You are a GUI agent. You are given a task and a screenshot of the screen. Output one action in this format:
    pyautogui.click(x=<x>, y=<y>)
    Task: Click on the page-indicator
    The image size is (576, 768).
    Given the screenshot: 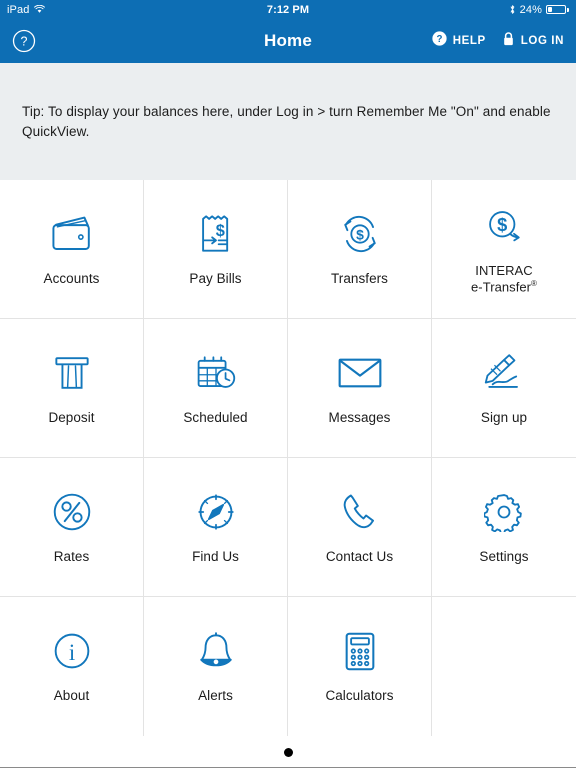 What is the action you would take?
    pyautogui.click(x=288, y=752)
    